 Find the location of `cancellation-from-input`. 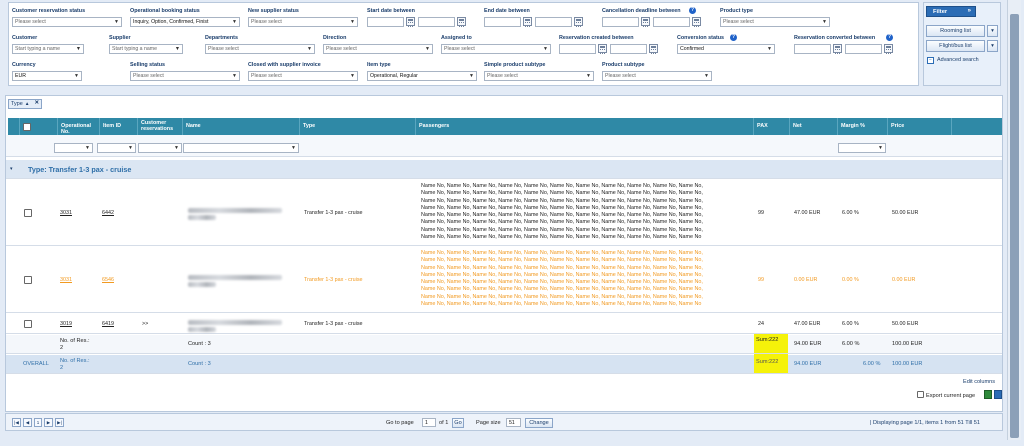

cancellation-from-input is located at coordinates (620, 22).